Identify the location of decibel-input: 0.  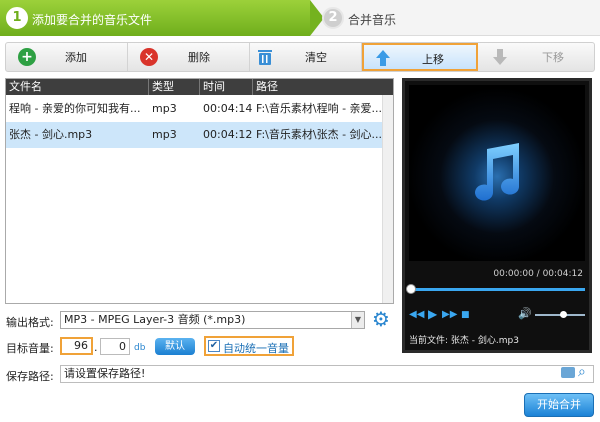
(115, 346).